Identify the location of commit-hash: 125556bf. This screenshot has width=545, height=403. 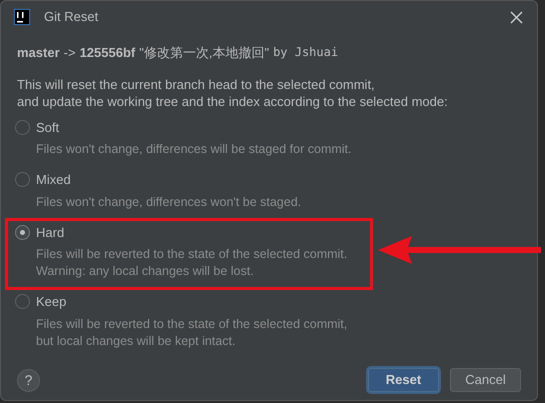
(108, 53).